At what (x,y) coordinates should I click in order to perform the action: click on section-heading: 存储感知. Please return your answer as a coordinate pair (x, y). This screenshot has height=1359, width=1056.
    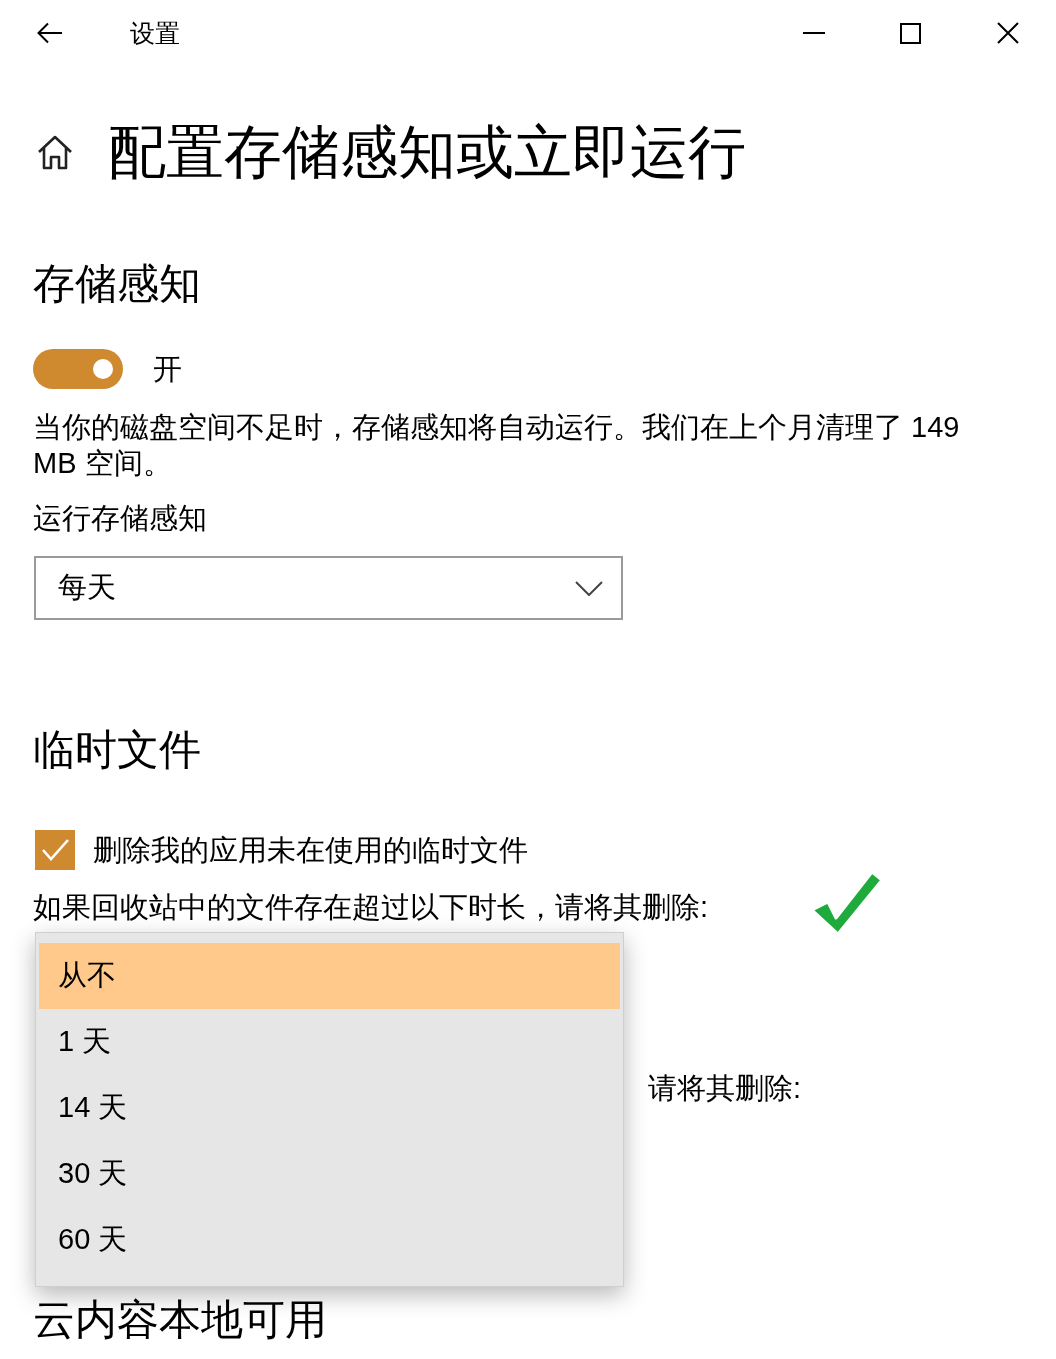
    Looking at the image, I should click on (117, 283).